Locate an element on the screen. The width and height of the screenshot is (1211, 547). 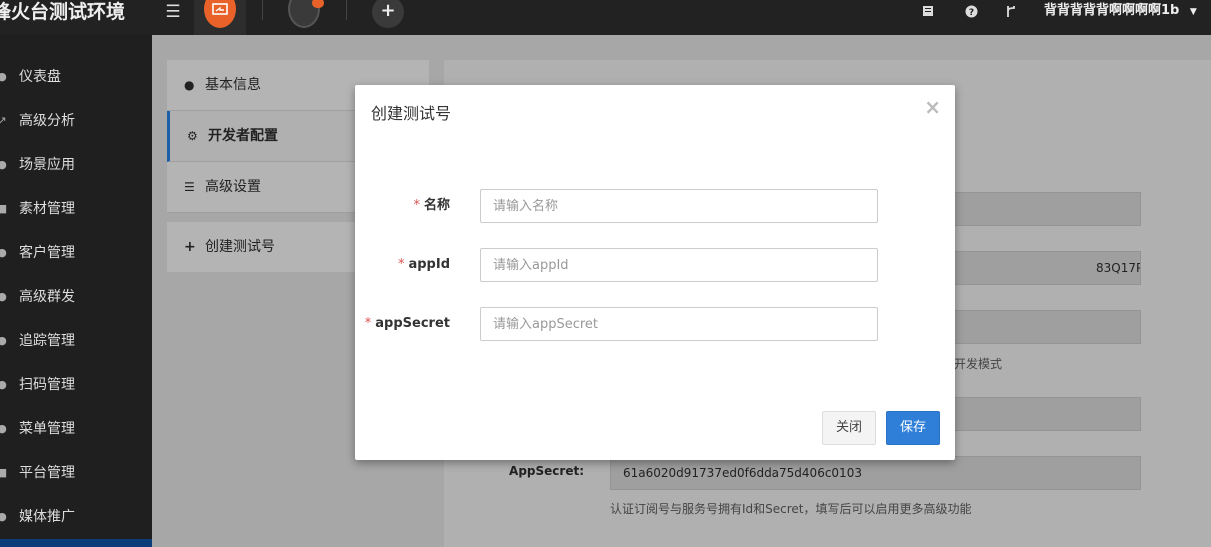
sidebar-item-label: 高级分析 is located at coordinates (47, 121).